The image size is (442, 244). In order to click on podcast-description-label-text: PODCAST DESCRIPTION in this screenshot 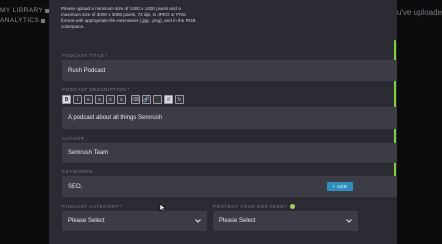, I will do `click(94, 89)`.